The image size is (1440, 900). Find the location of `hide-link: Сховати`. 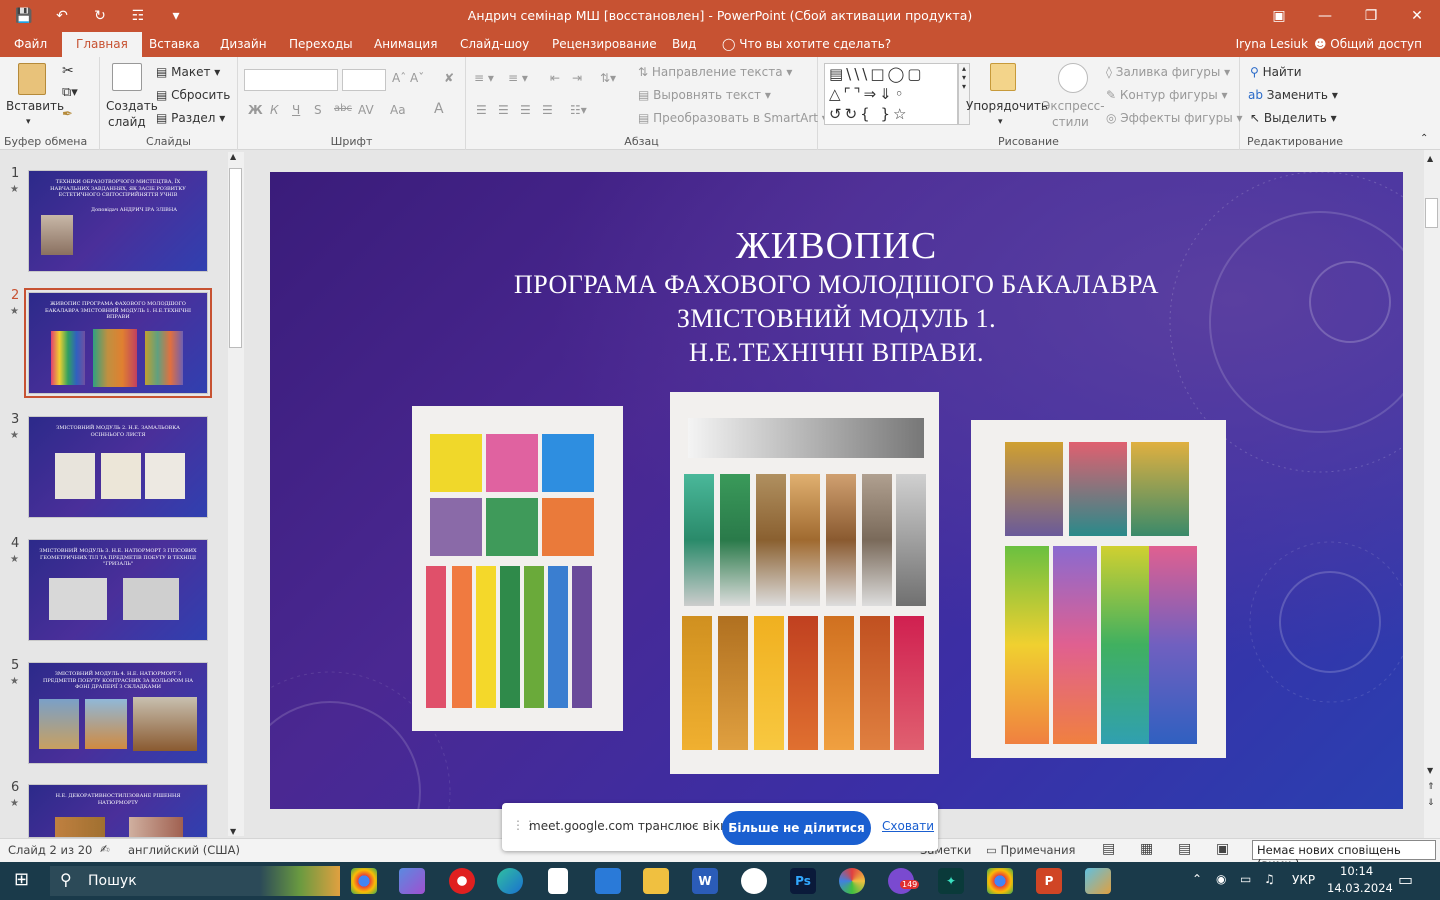

hide-link: Сховати is located at coordinates (908, 826).